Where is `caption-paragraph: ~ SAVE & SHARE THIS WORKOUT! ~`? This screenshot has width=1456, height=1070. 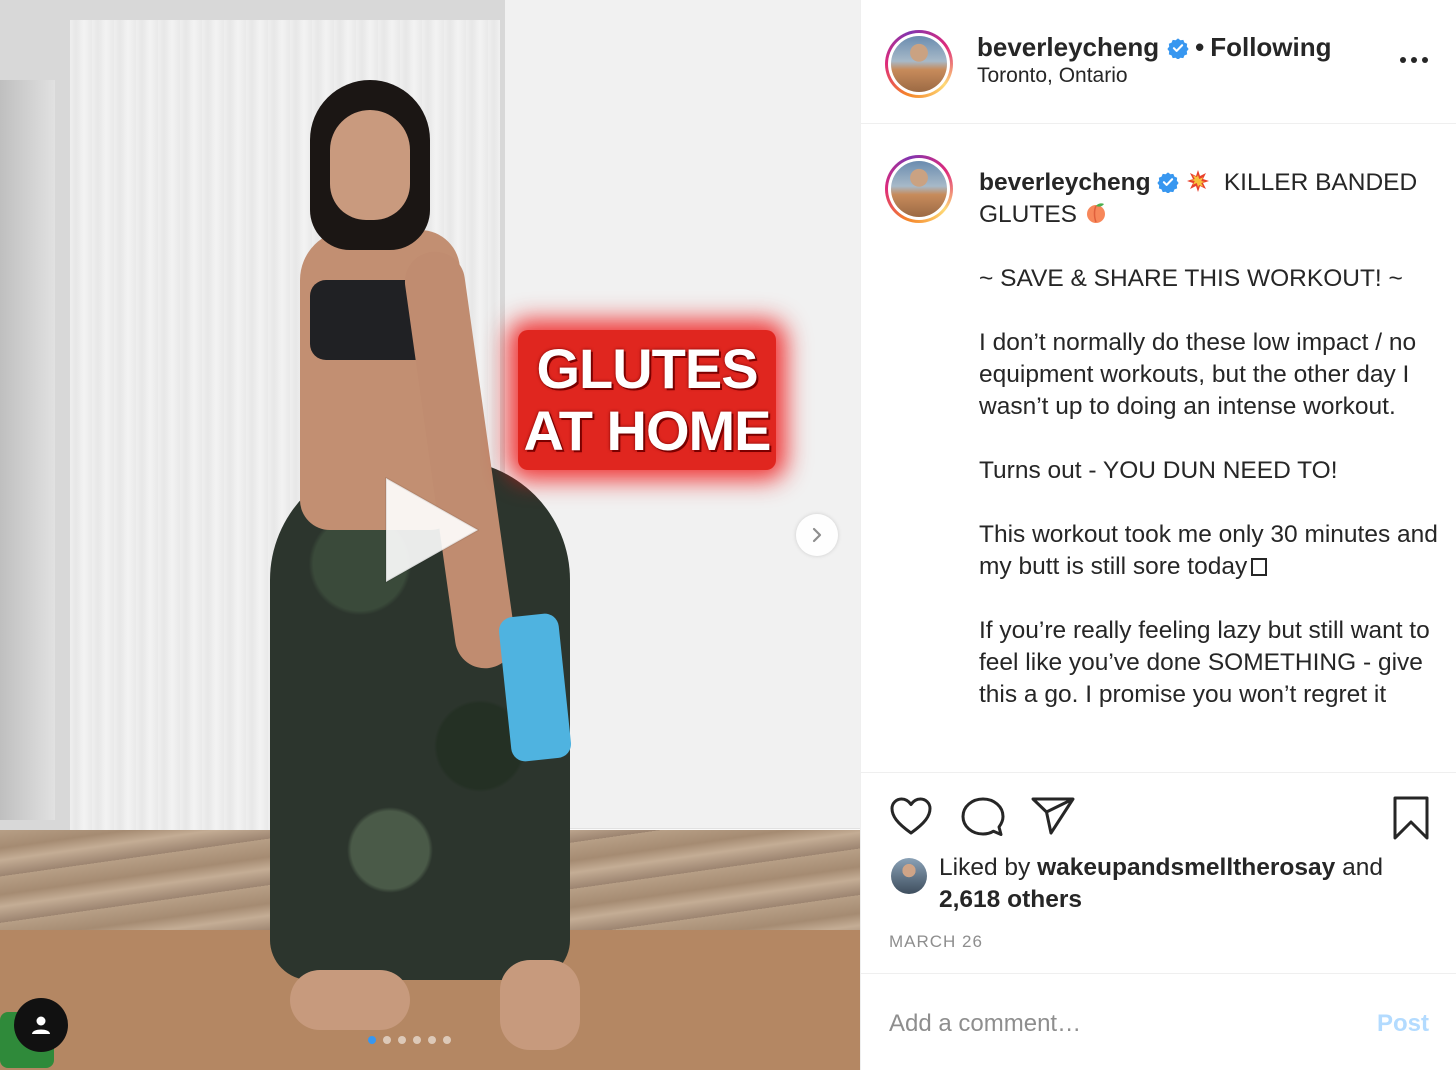
caption-paragraph: ~ SAVE & SHARE THIS WORKOUT! ~ is located at coordinates (1191, 278).